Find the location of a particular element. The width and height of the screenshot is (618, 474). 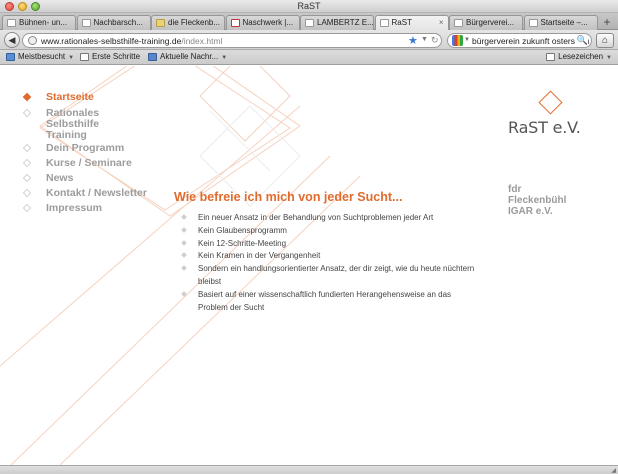

new-tab-button: + is located at coordinates (607, 22).